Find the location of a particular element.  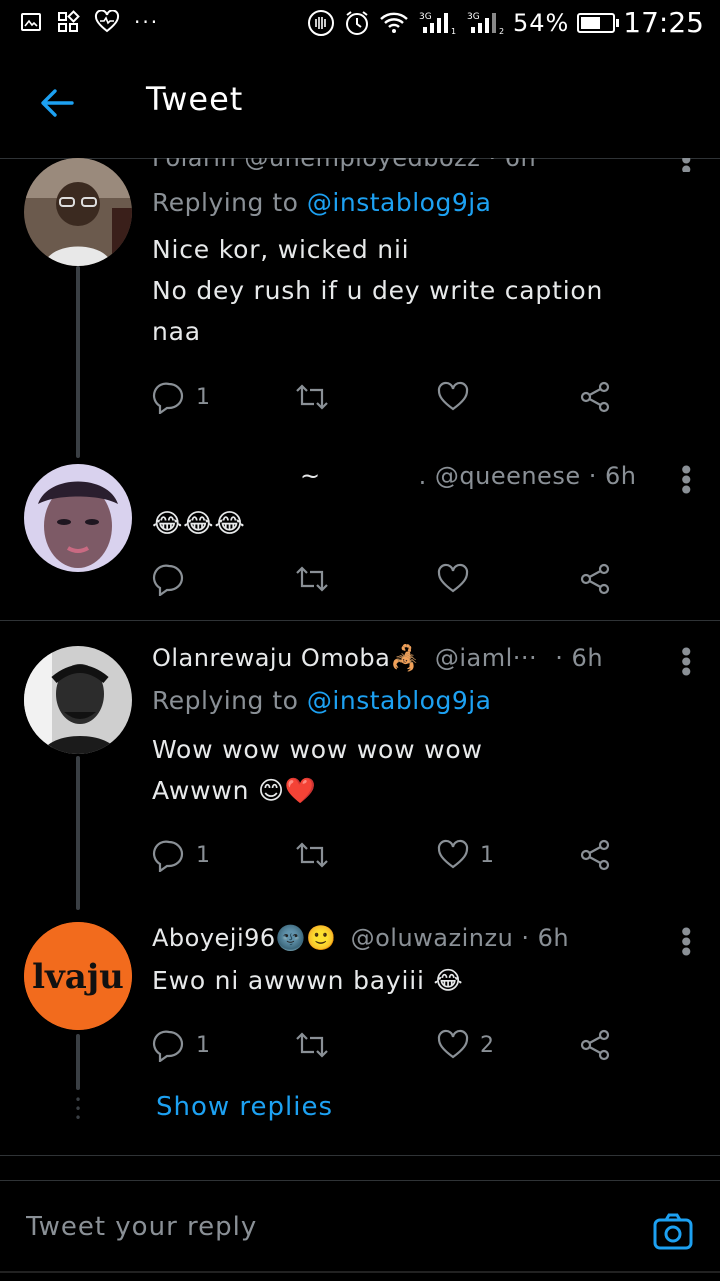

wifi-icon is located at coordinates (394, 22).